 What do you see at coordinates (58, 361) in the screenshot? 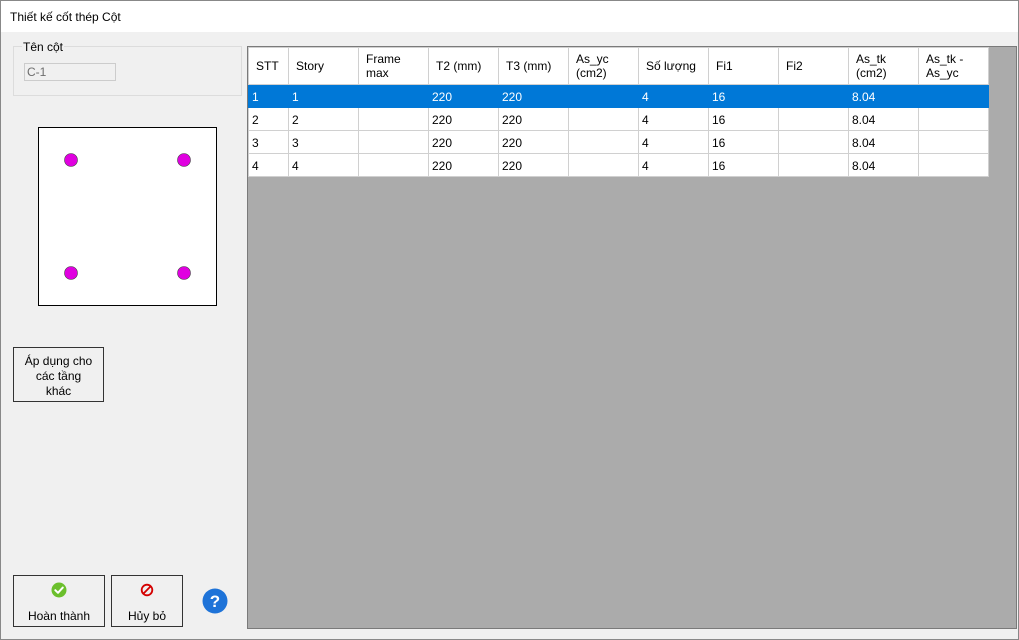
I see `apply-label-line1: Áp dụng cho` at bounding box center [58, 361].